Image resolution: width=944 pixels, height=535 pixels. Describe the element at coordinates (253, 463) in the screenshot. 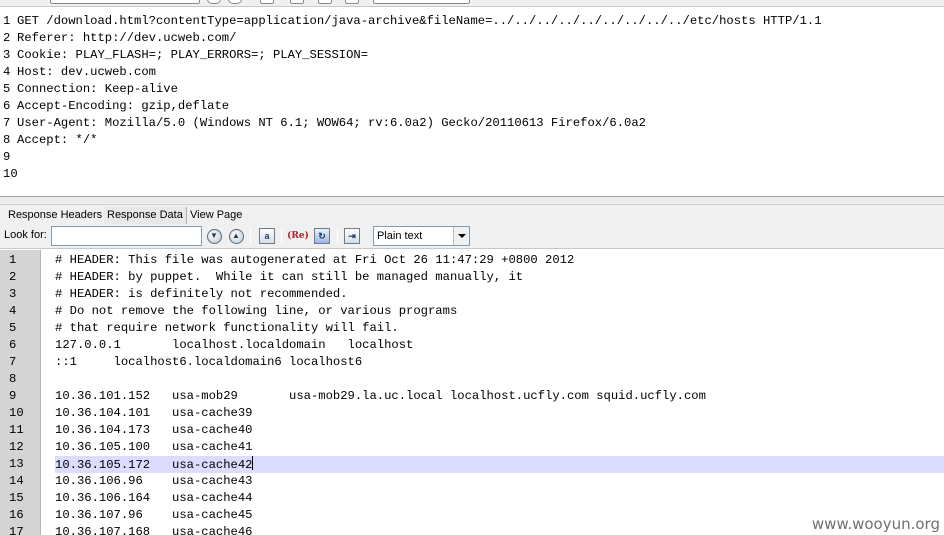

I see `text-caret` at that location.